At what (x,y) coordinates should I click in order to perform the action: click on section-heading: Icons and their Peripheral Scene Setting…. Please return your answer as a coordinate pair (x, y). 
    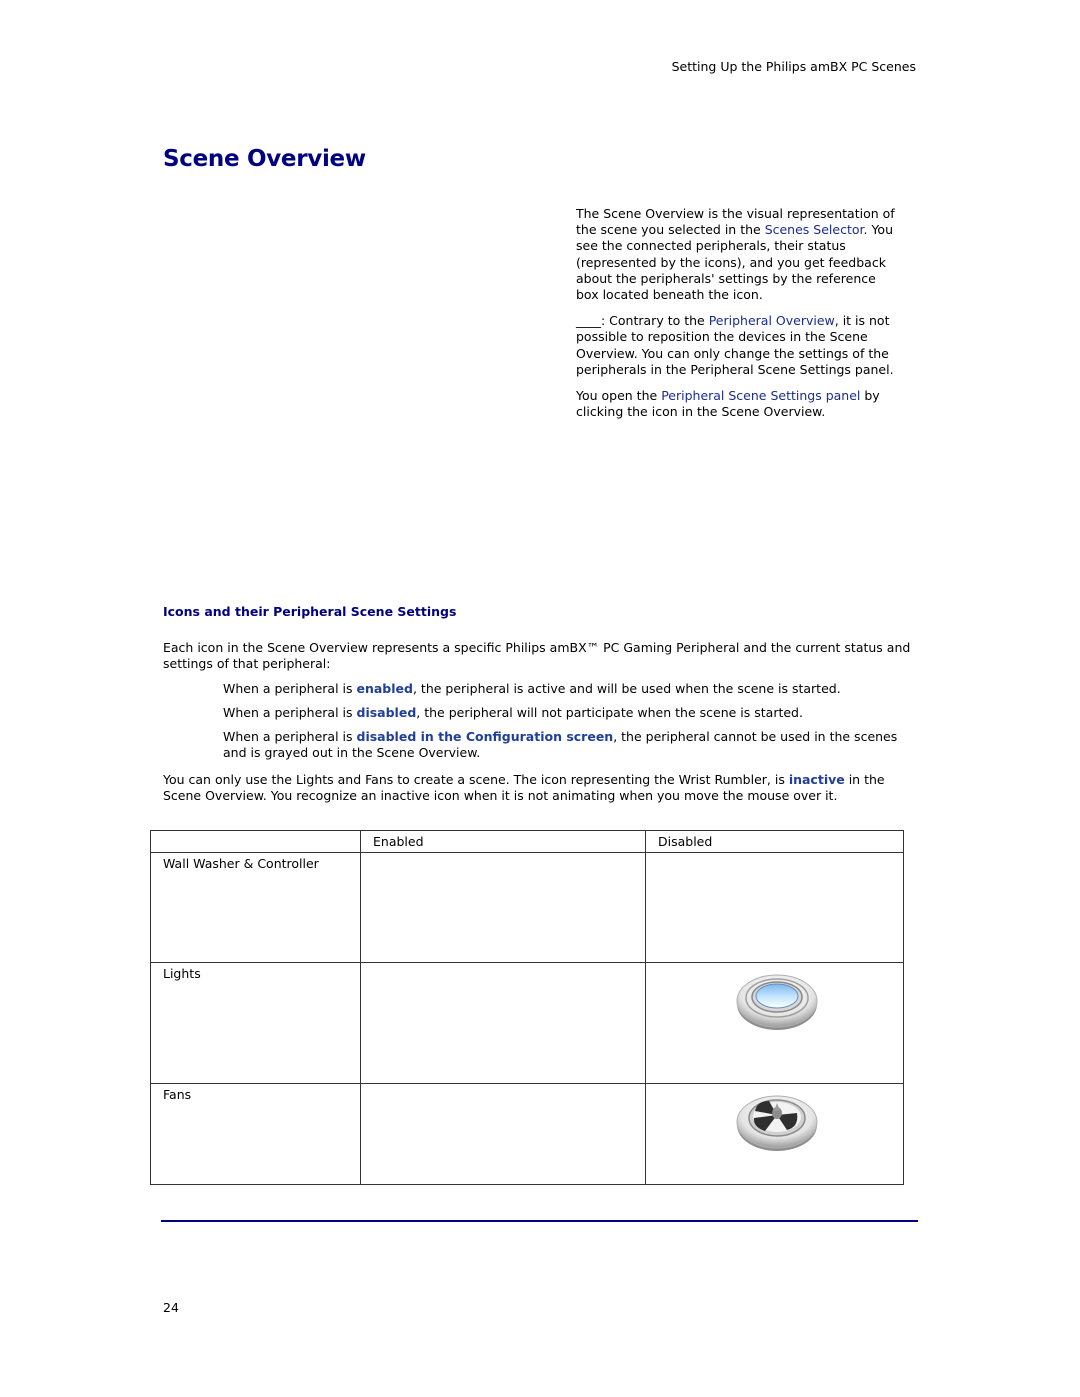
    Looking at the image, I should click on (310, 611).